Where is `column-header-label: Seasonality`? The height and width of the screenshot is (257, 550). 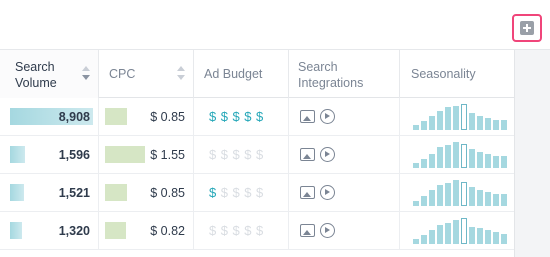 column-header-label: Seasonality is located at coordinates (443, 74).